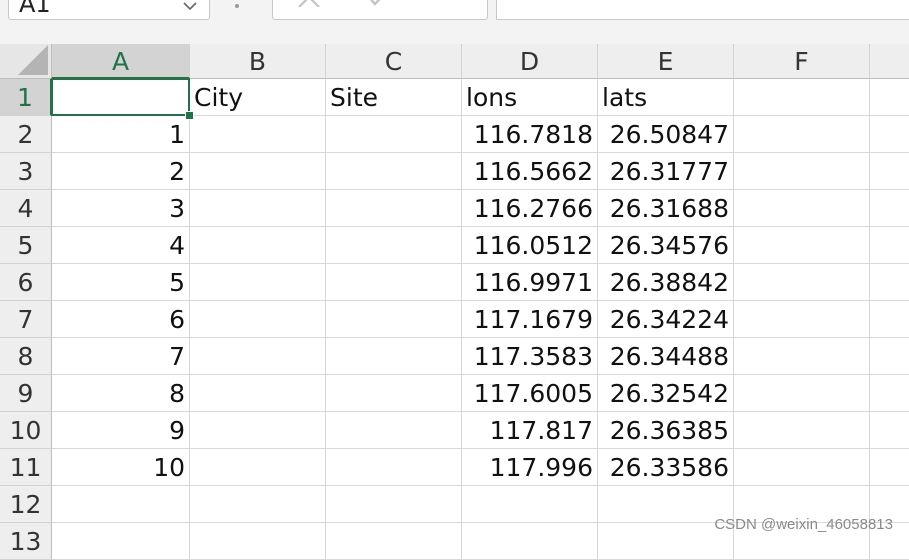 This screenshot has width=909, height=560. I want to click on row-header-12: 12, so click(26, 504).